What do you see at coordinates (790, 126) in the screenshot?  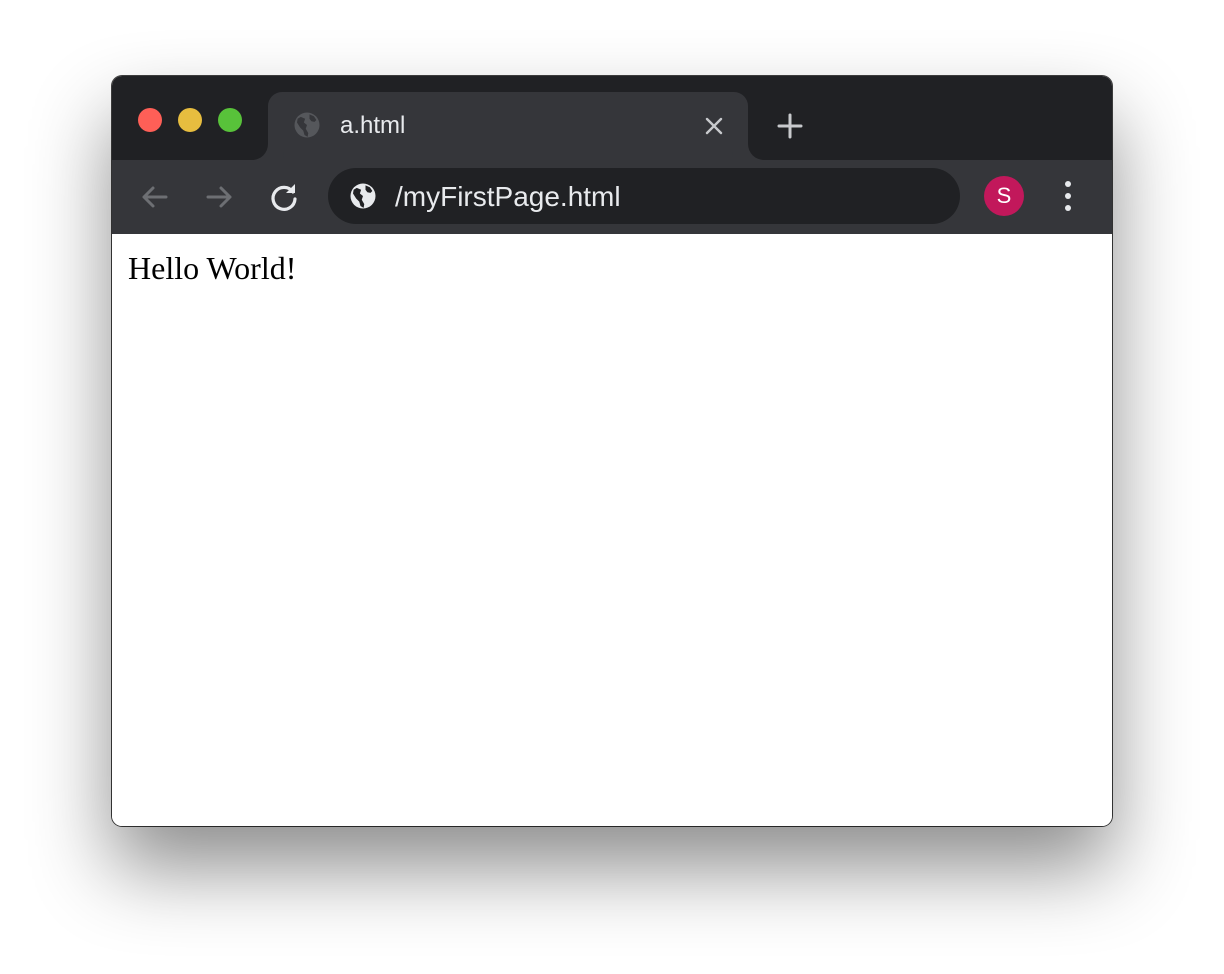 I see `plus-icon` at bounding box center [790, 126].